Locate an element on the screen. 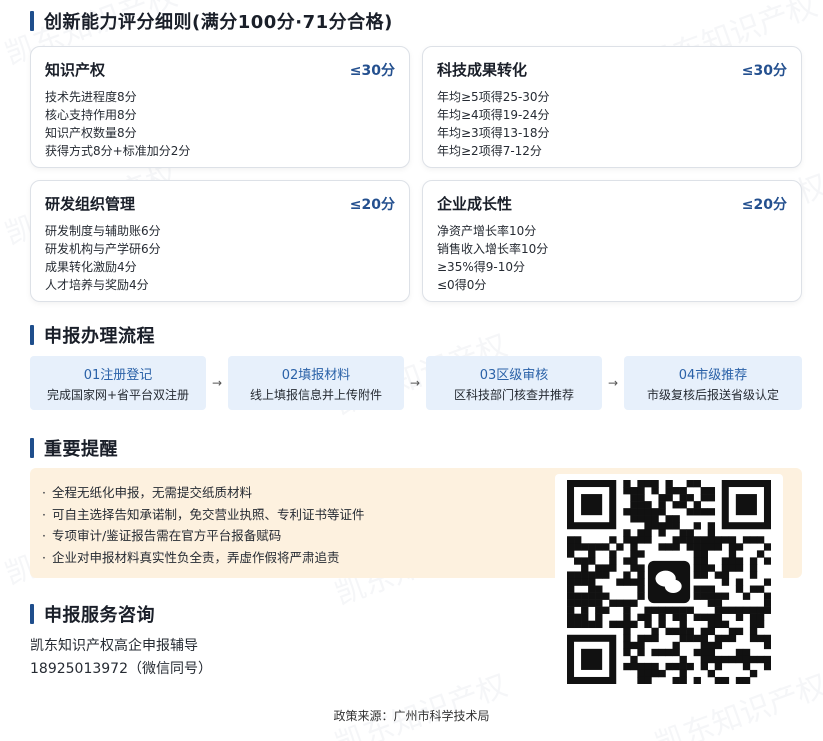  qr-code-icon is located at coordinates (669, 582).